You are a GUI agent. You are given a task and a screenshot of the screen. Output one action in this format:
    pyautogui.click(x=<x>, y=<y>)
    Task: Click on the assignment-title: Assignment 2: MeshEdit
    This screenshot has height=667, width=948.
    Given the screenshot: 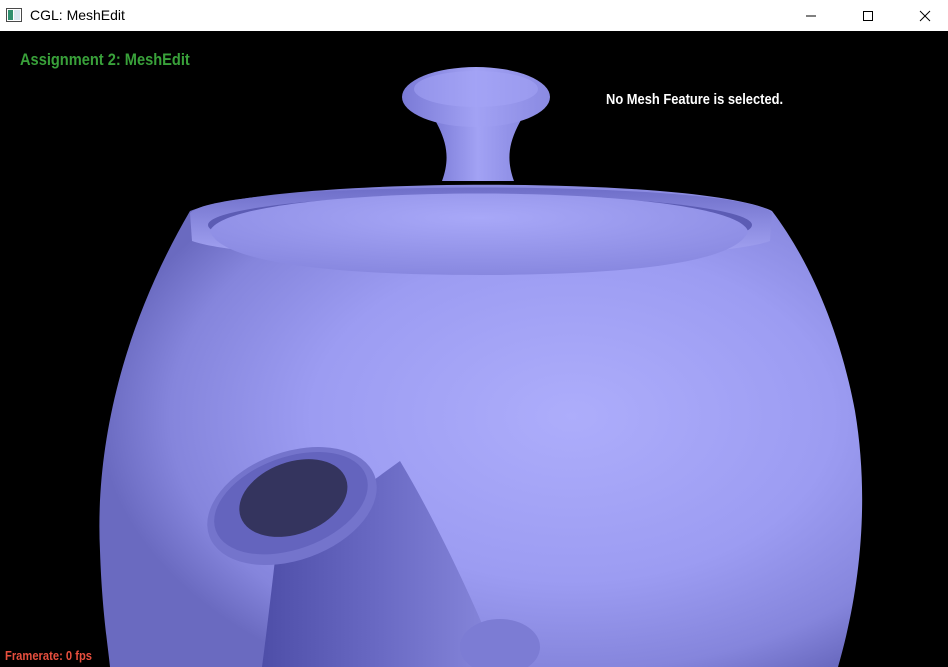 What is the action you would take?
    pyautogui.click(x=105, y=59)
    